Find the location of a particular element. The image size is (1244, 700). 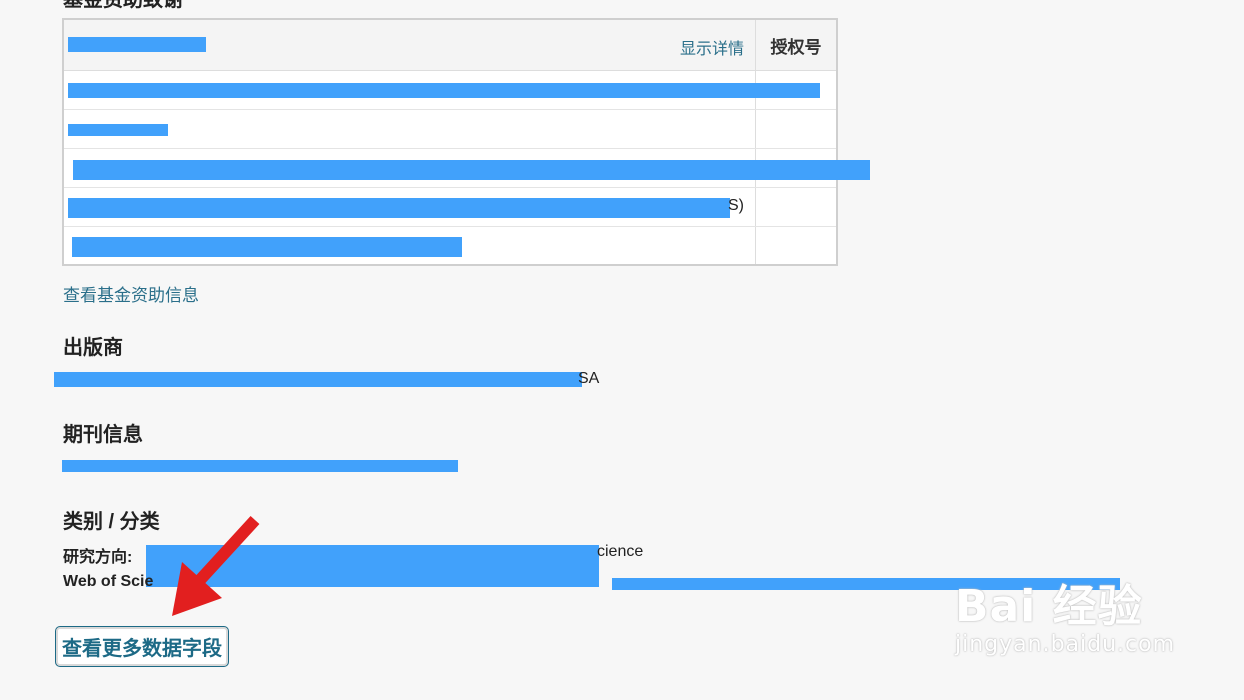

publisher-section-title: 出版商 is located at coordinates (93, 348).